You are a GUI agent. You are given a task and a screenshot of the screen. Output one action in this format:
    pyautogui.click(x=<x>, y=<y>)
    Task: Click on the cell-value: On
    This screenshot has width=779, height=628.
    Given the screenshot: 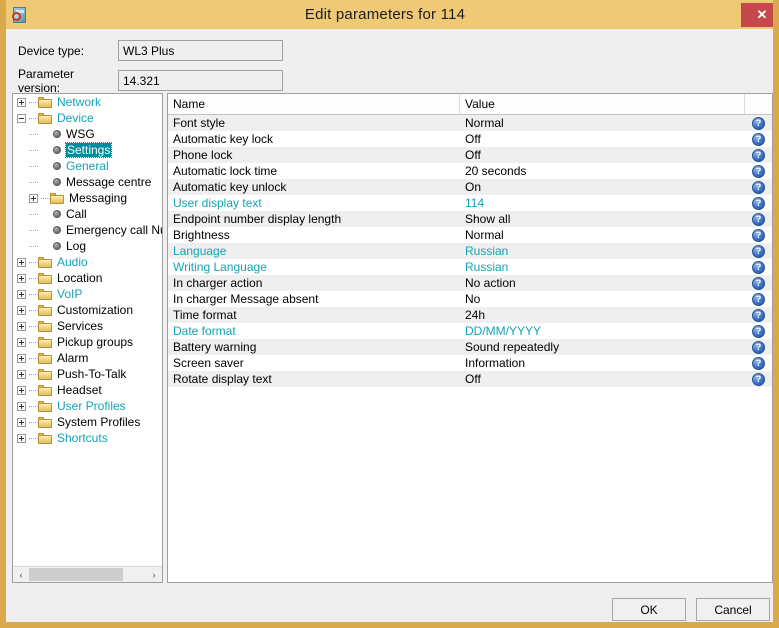 What is the action you would take?
    pyautogui.click(x=602, y=187)
    